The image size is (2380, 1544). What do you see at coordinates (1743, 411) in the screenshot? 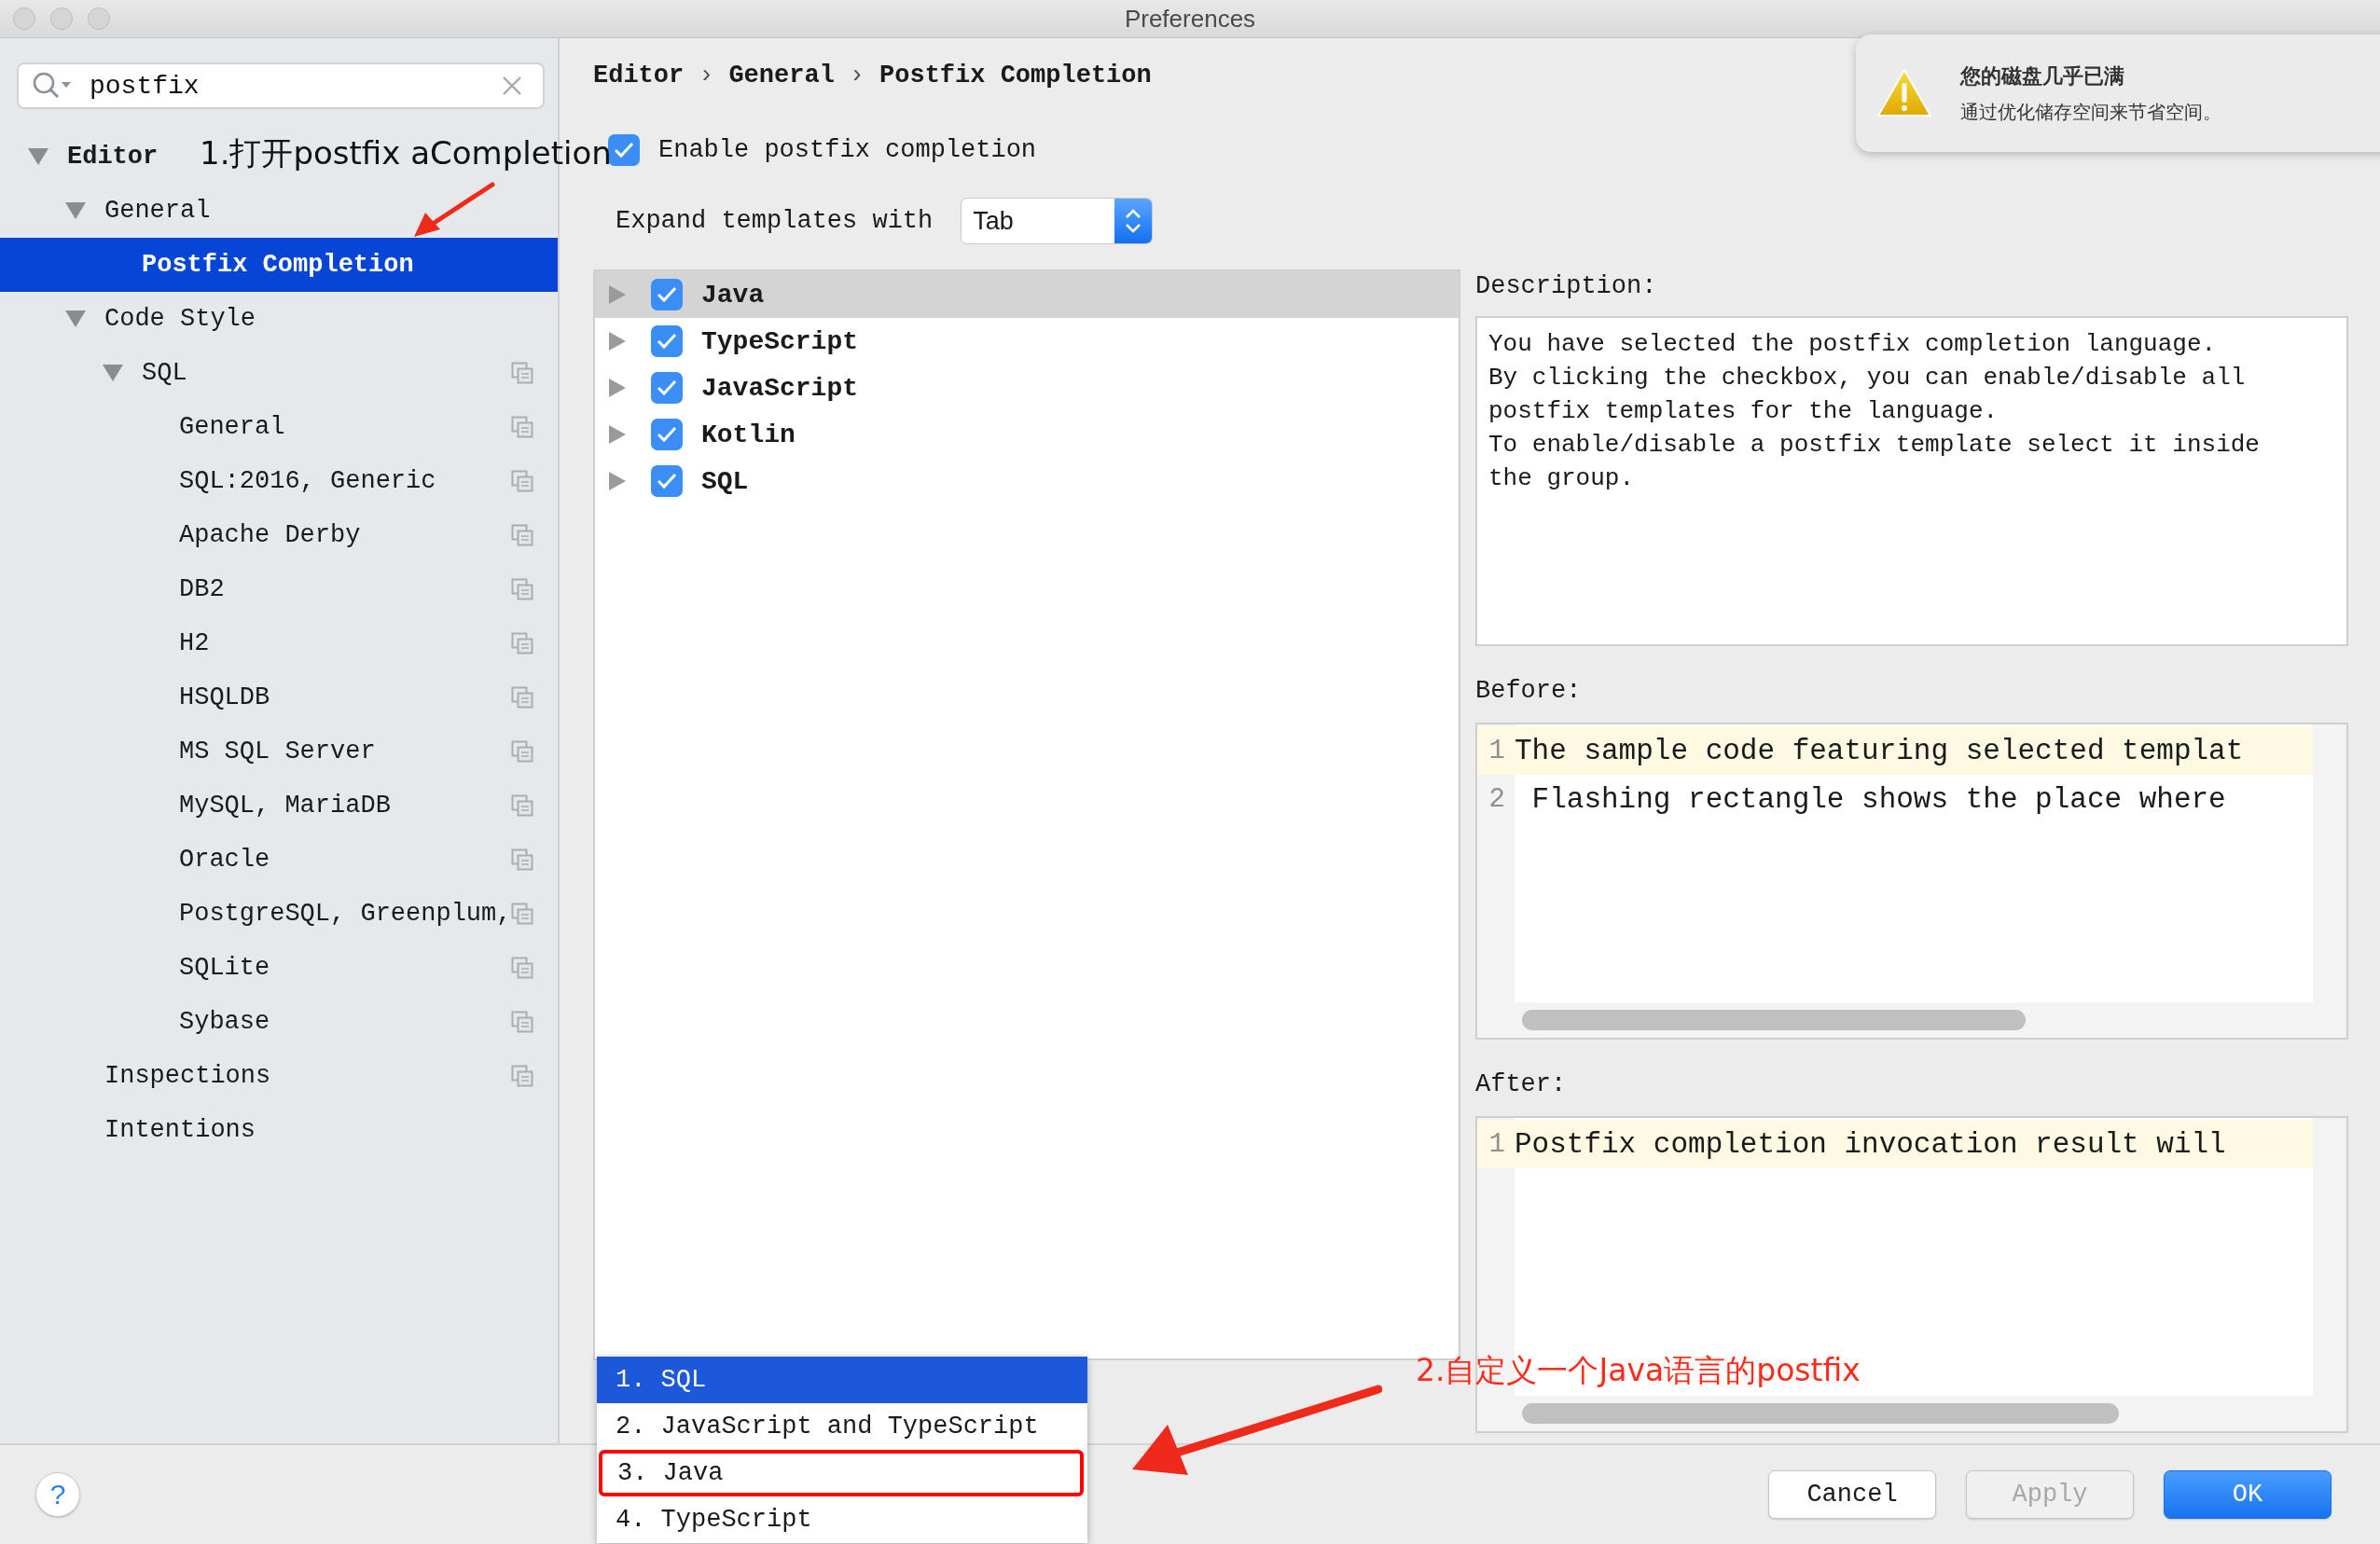
I see `description-text: postfix templates for the language.` at bounding box center [1743, 411].